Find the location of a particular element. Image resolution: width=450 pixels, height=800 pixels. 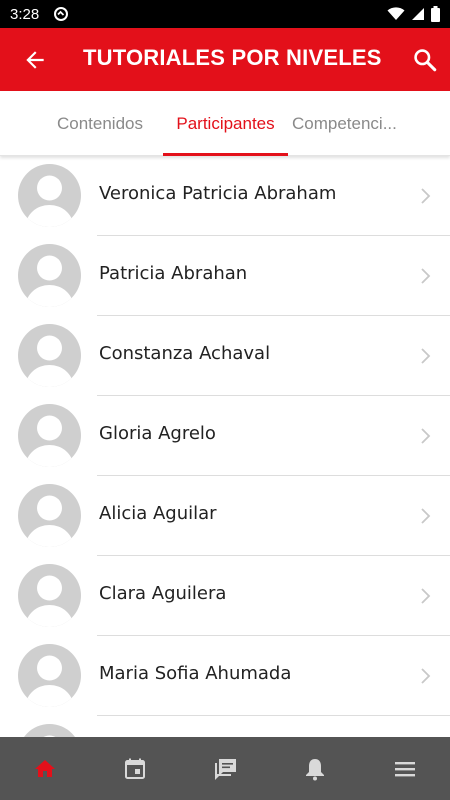

wifi-icon is located at coordinates (396, 13).